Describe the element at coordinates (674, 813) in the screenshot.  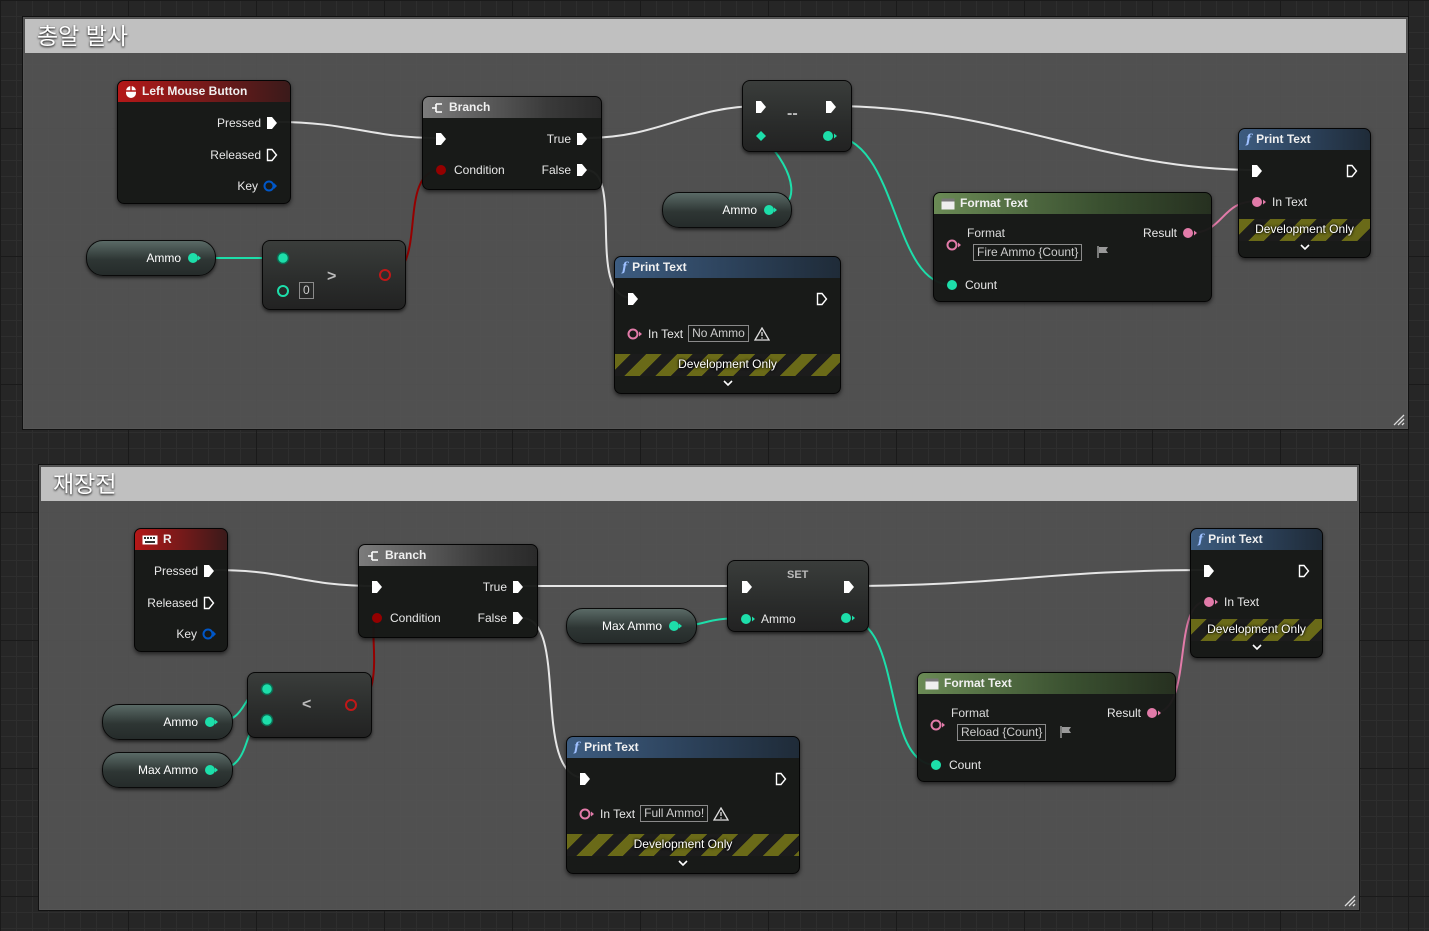
I see `in-text-field: Full Ammo!` at that location.